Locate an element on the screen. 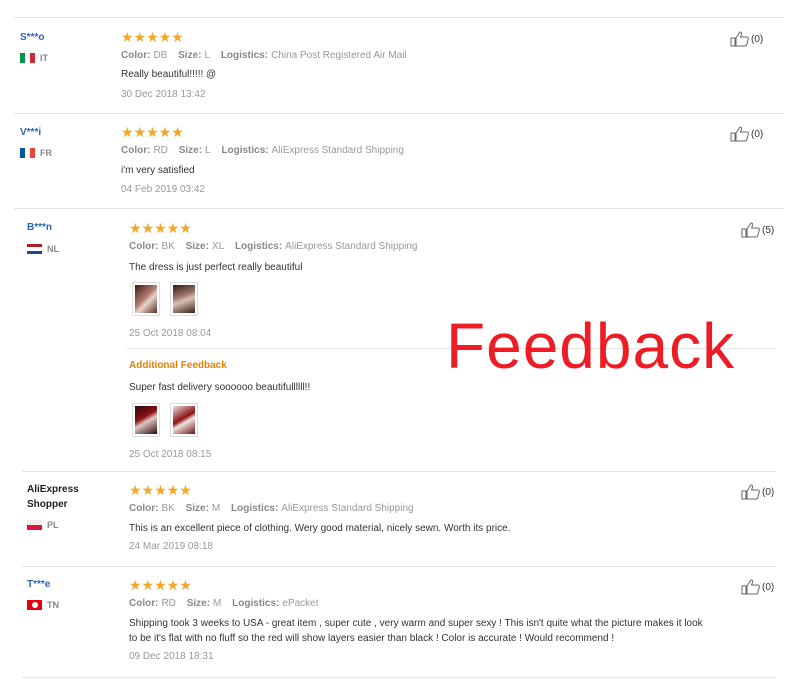  order-info: Color: RD Size: M Logistics: ePacket is located at coordinates (224, 603).